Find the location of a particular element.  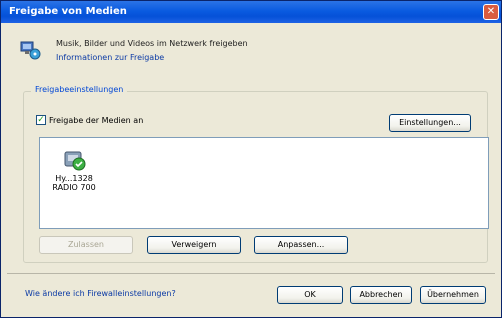

device-name-line2: RADIO 700 is located at coordinates (74, 187).